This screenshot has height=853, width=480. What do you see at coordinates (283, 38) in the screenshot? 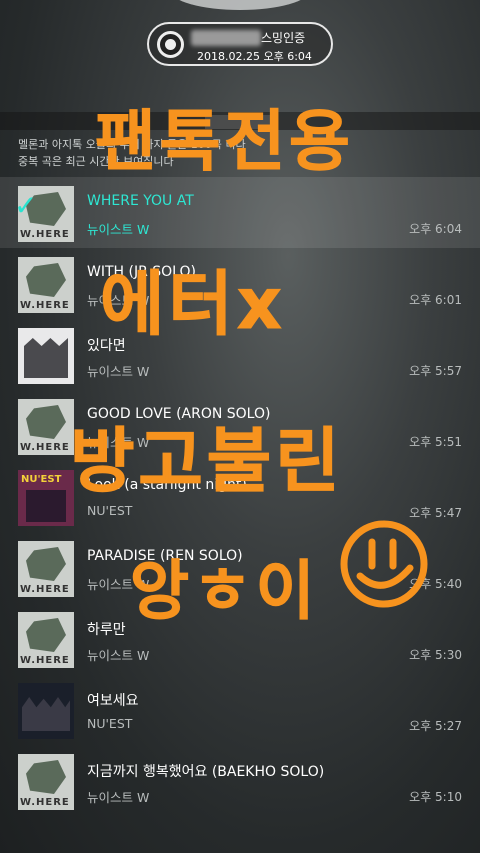
I see `badge-title: 스밍인증` at bounding box center [283, 38].